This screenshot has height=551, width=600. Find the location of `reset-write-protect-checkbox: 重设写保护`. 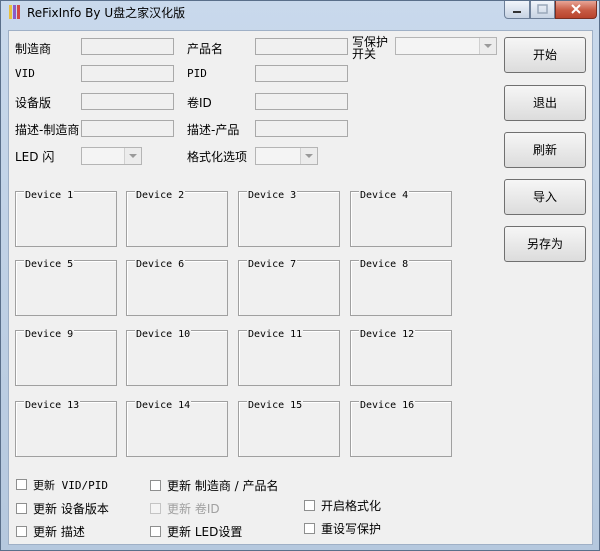

reset-write-protect-checkbox: 重设写保护 is located at coordinates (342, 528).